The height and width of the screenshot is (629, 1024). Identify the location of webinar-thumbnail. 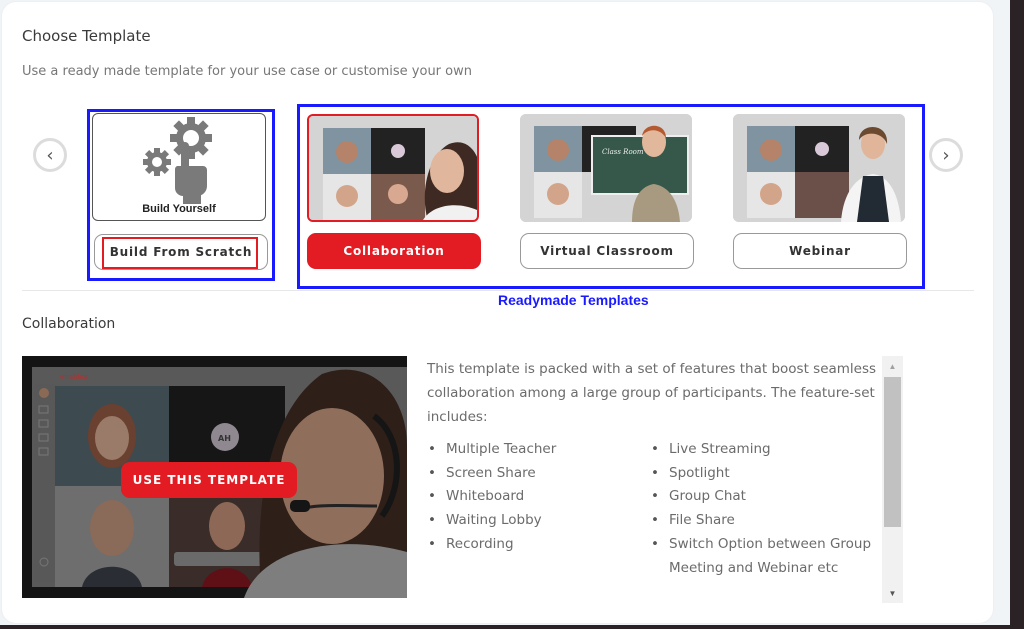
(819, 168).